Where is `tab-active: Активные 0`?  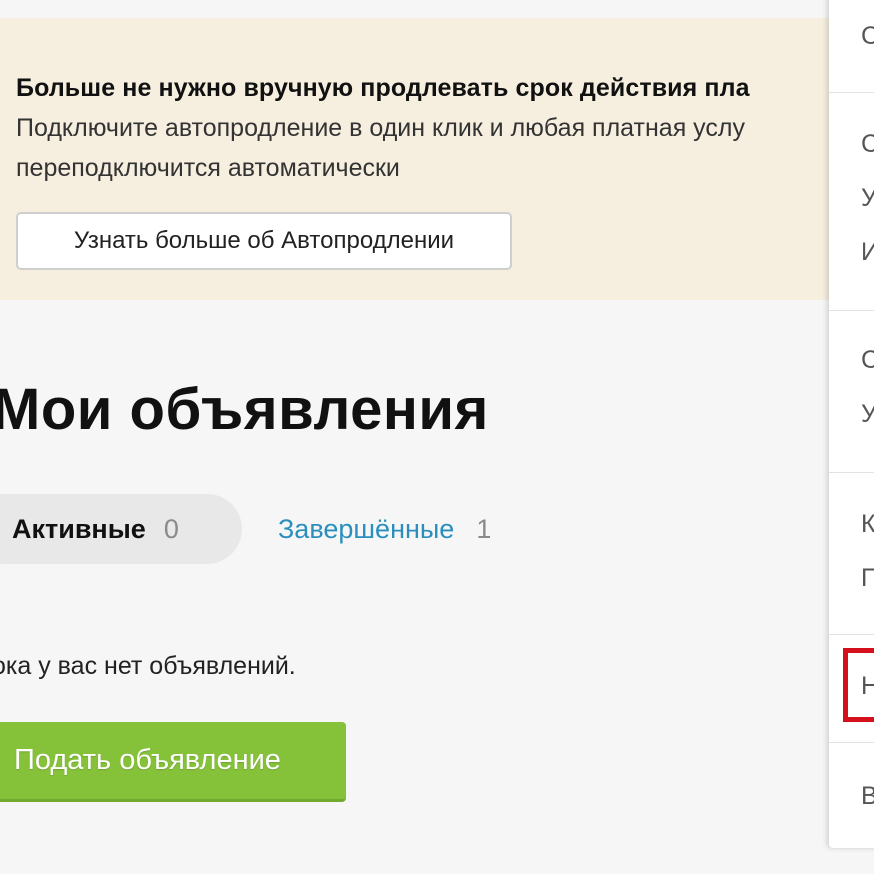 tab-active: Активные 0 is located at coordinates (121, 529).